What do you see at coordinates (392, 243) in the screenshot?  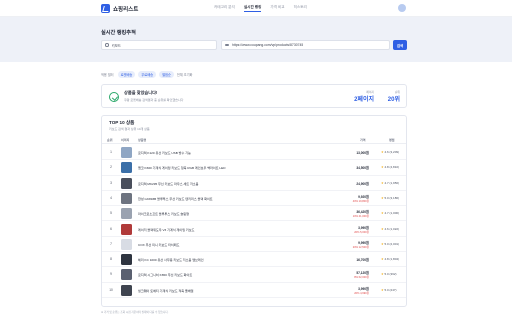 I see `rating-value: 5.0 (2,001)` at bounding box center [392, 243].